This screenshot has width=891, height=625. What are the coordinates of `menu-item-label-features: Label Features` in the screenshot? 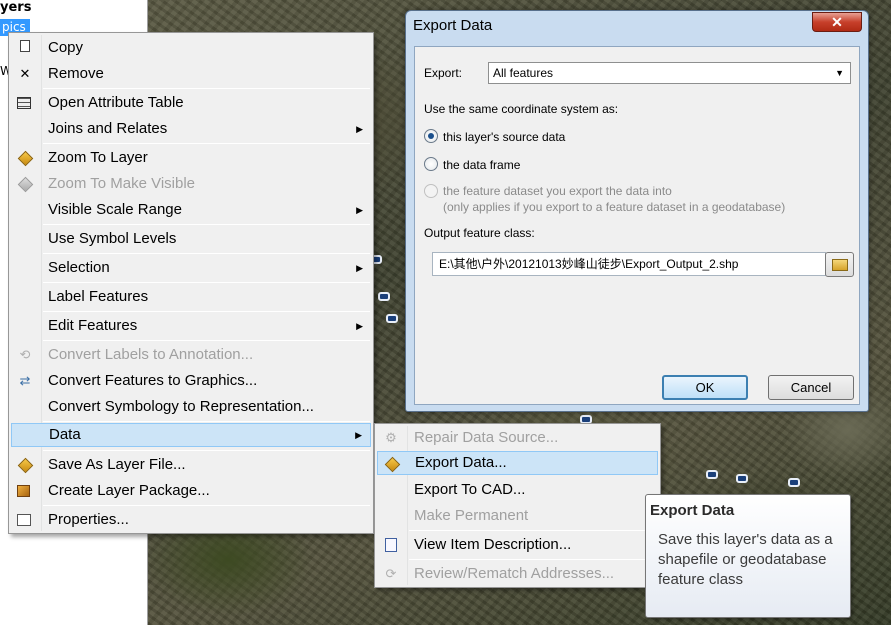 It's located at (191, 297).